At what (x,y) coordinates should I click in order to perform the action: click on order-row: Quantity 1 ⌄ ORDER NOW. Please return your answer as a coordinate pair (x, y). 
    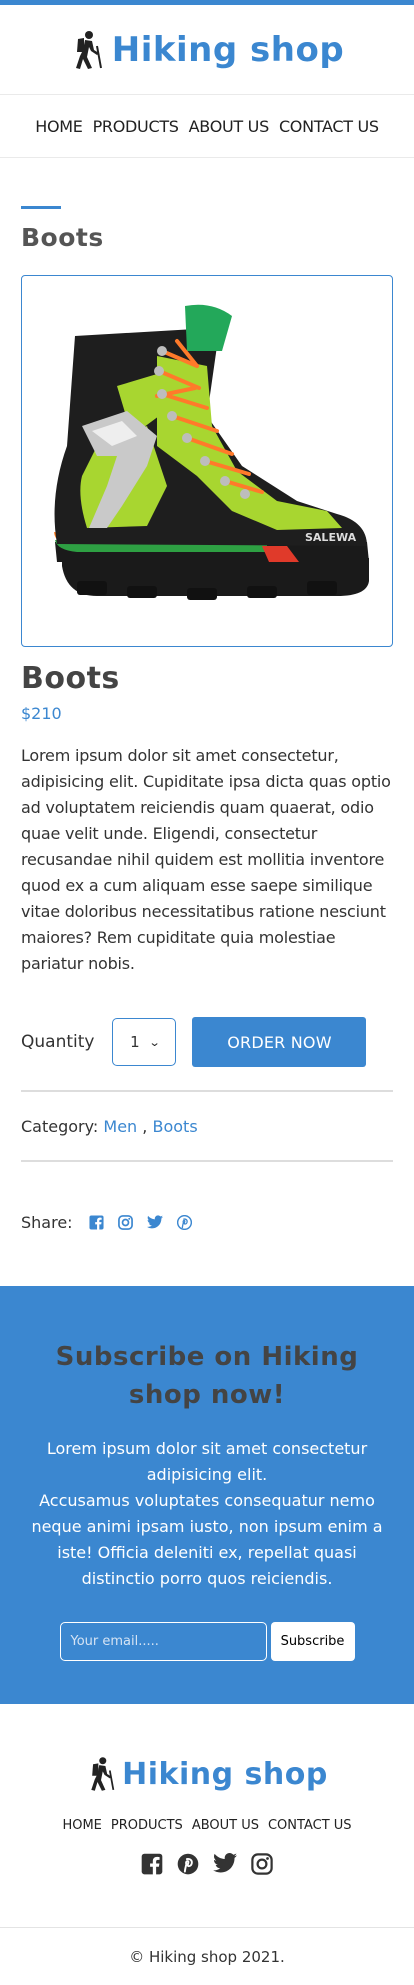
    Looking at the image, I should click on (207, 1042).